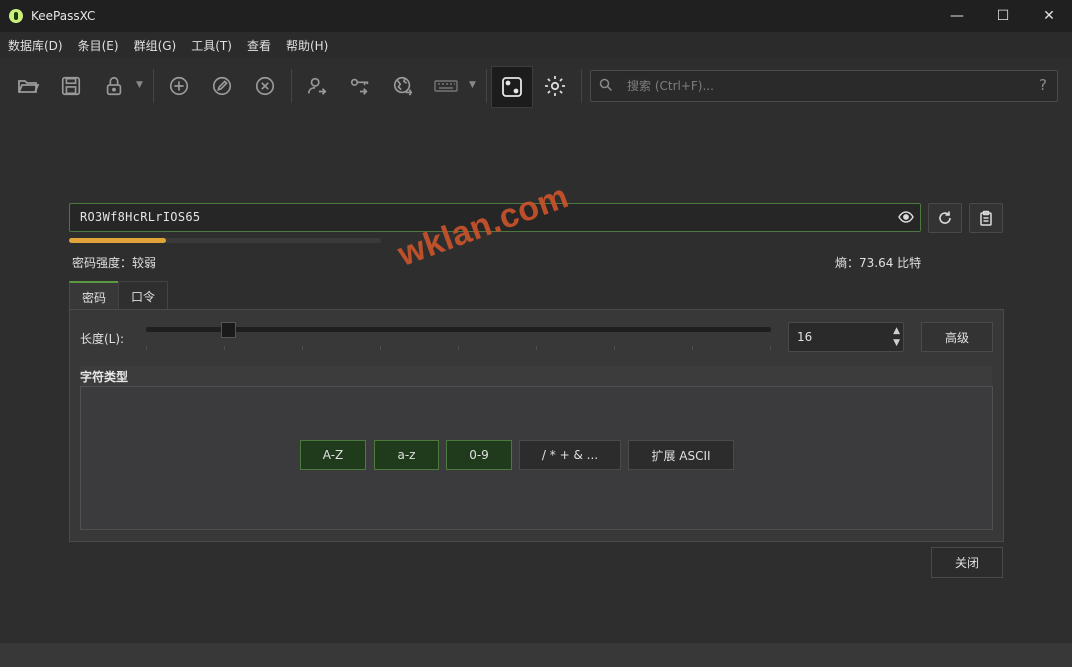 This screenshot has height=667, width=1072. What do you see at coordinates (229, 330) in the screenshot?
I see `length-slider-handle` at bounding box center [229, 330].